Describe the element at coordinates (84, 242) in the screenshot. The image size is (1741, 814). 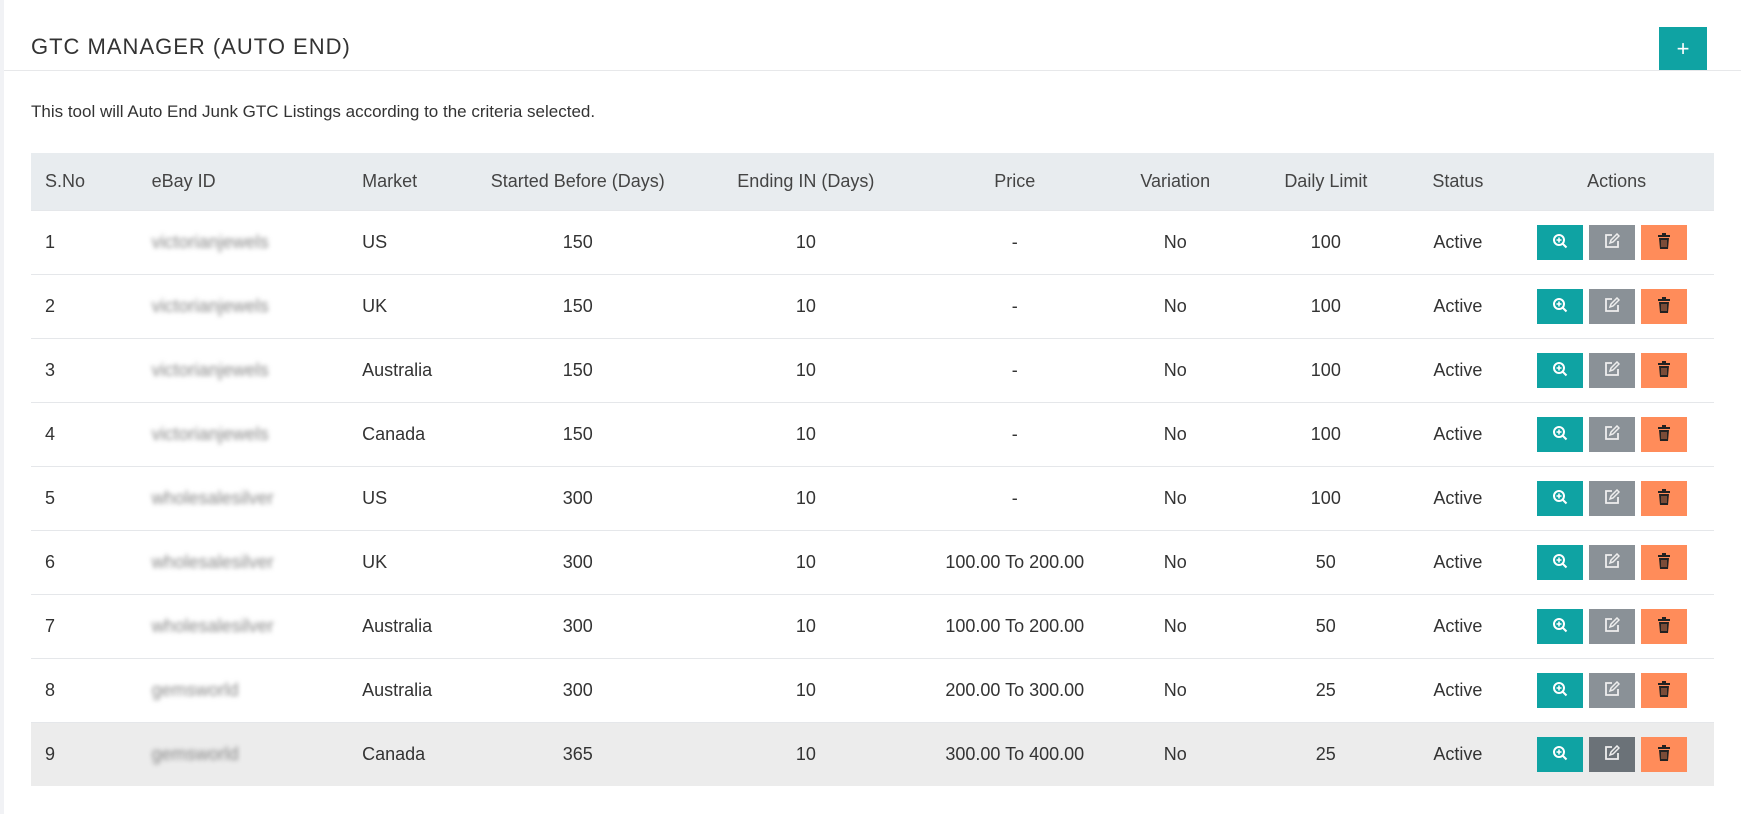
I see `cell-sno: 1` at that location.